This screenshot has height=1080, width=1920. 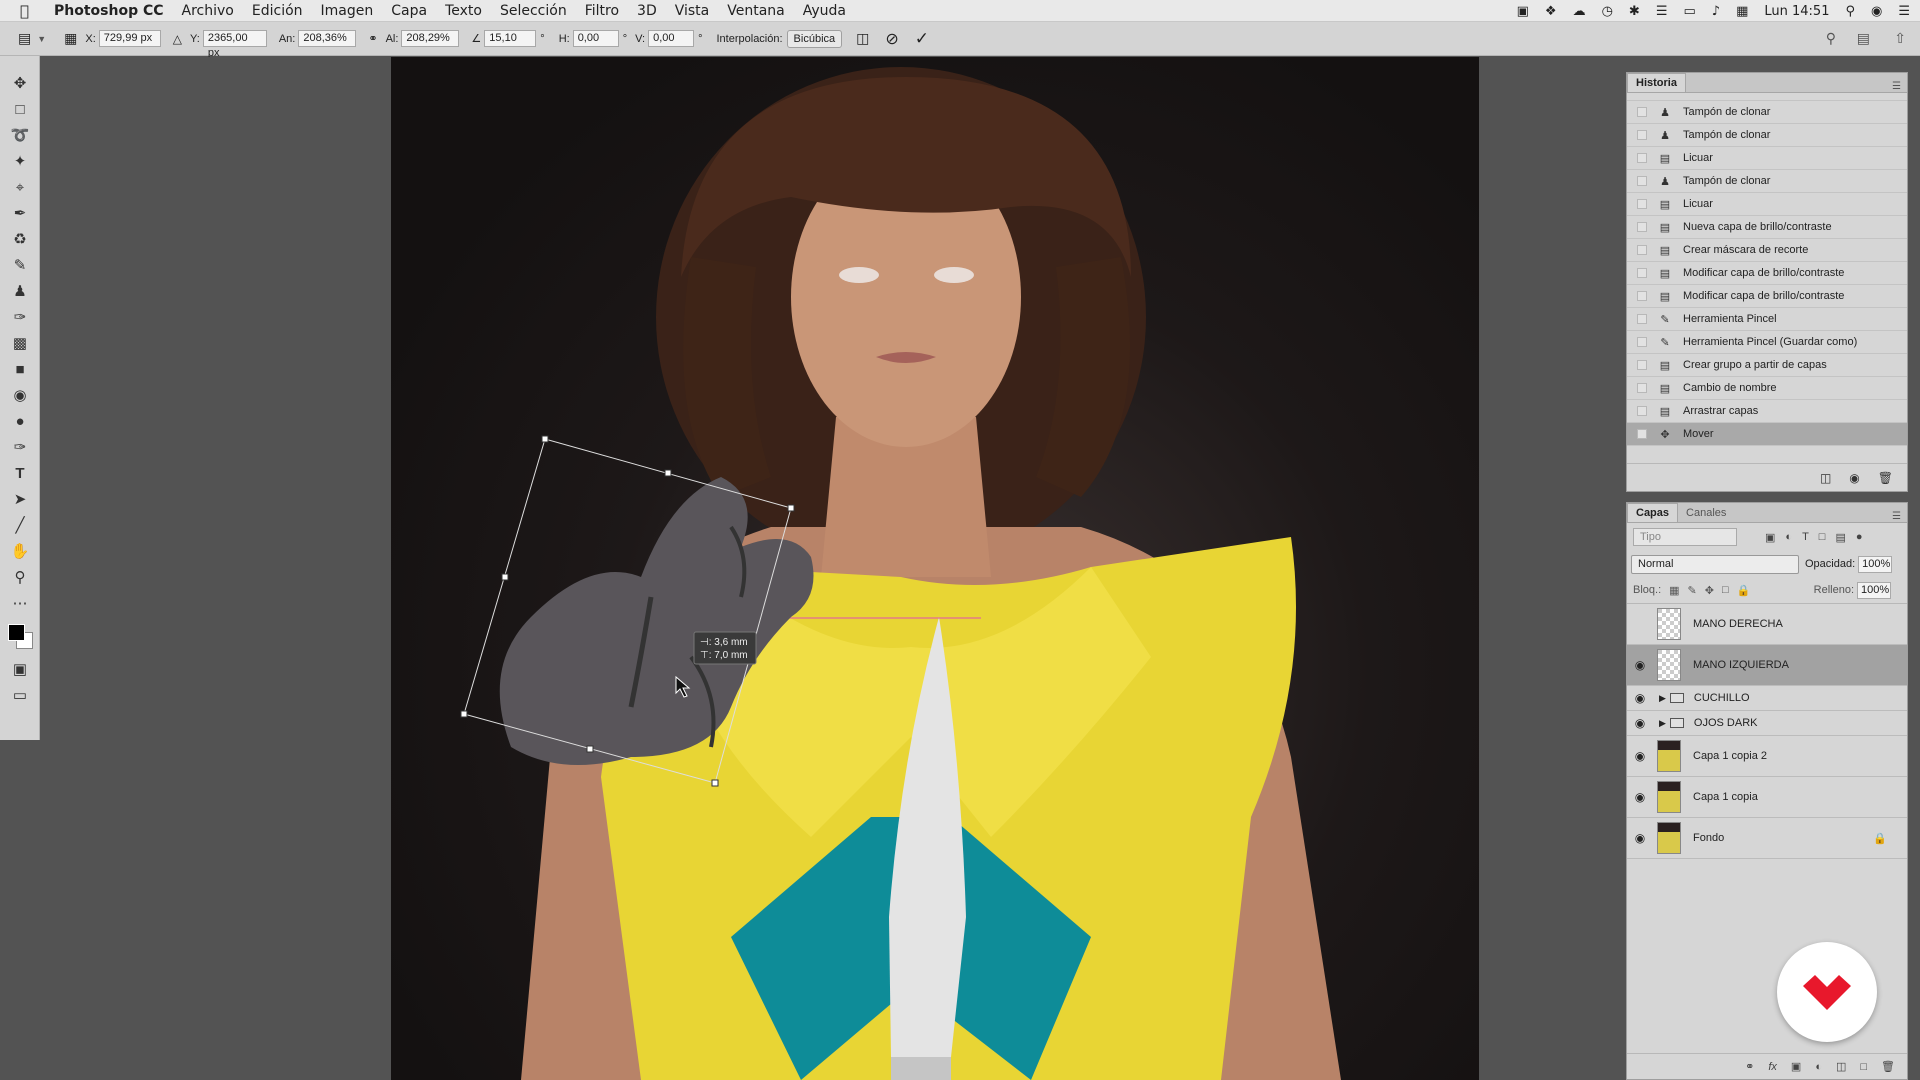 What do you see at coordinates (1706, 513) in the screenshot?
I see `tab-canales: Canales` at bounding box center [1706, 513].